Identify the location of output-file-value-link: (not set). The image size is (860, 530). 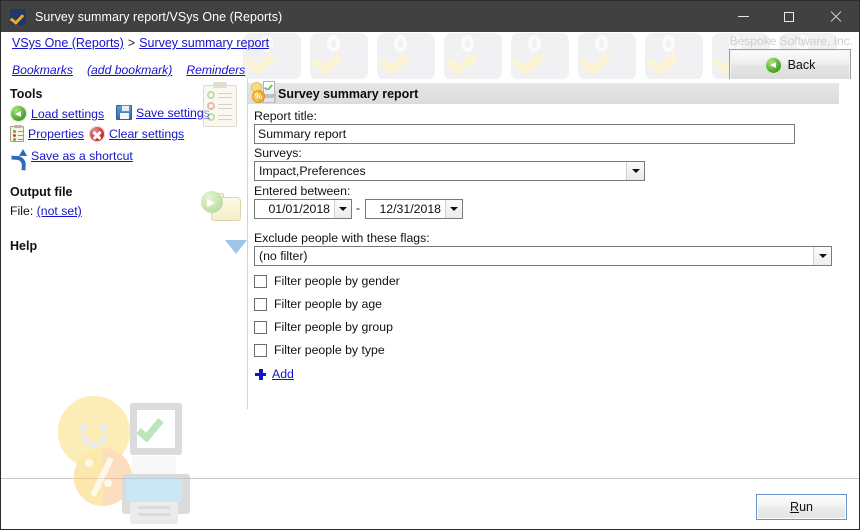
(59, 211).